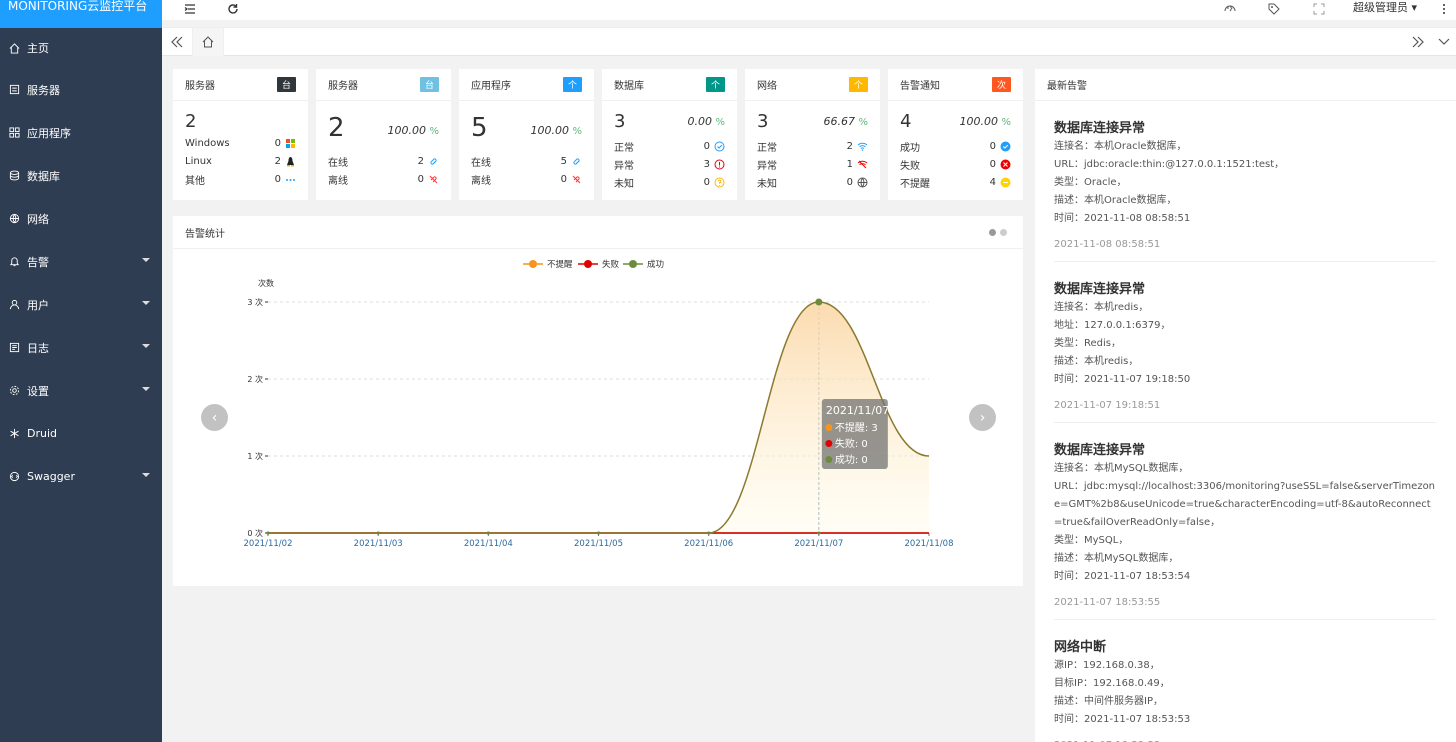 This screenshot has width=1456, height=742. I want to click on sidebar-item-label: 日志, so click(38, 348).